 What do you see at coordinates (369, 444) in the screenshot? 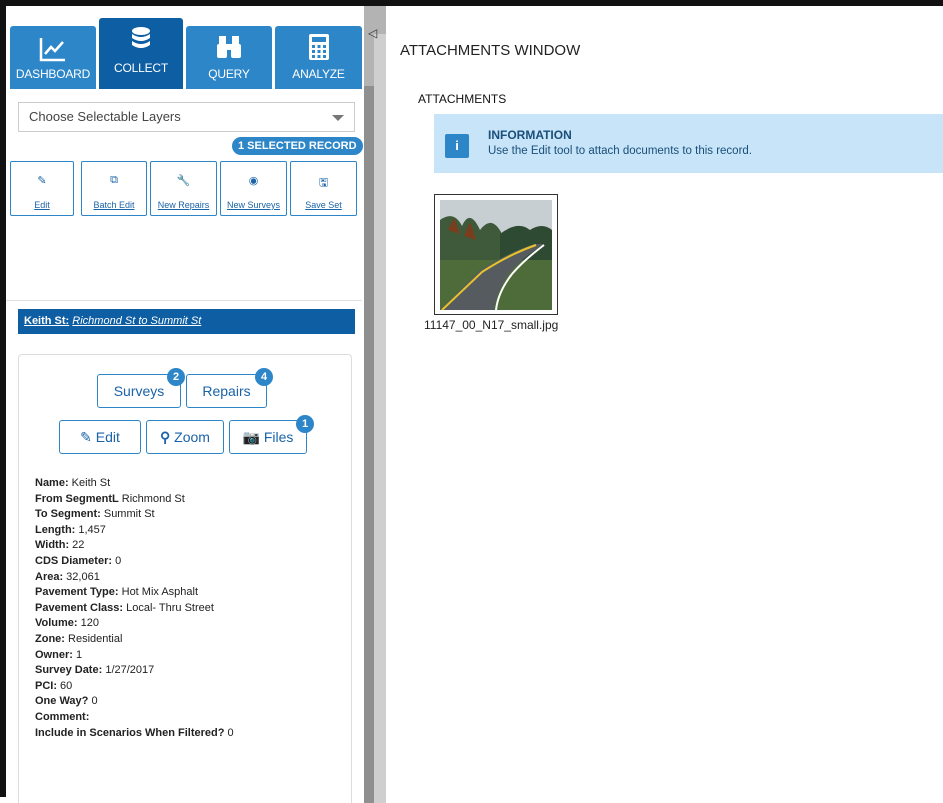
I see `panel-scrollbar` at bounding box center [369, 444].